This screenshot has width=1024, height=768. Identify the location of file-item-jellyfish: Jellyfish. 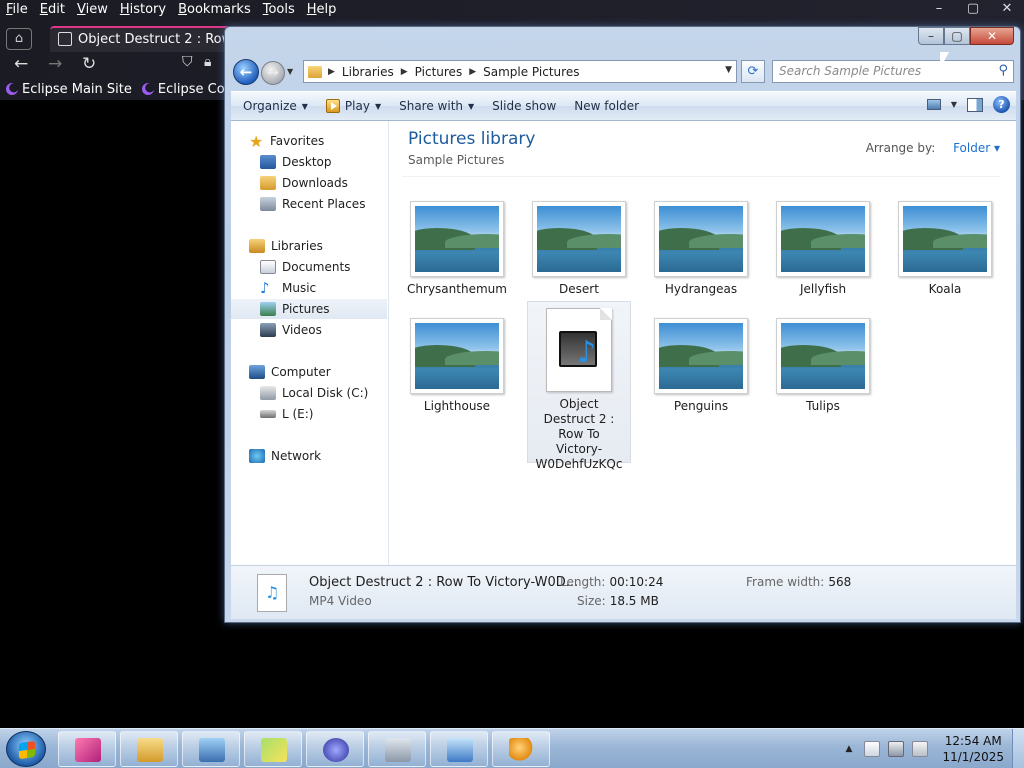
(823, 249).